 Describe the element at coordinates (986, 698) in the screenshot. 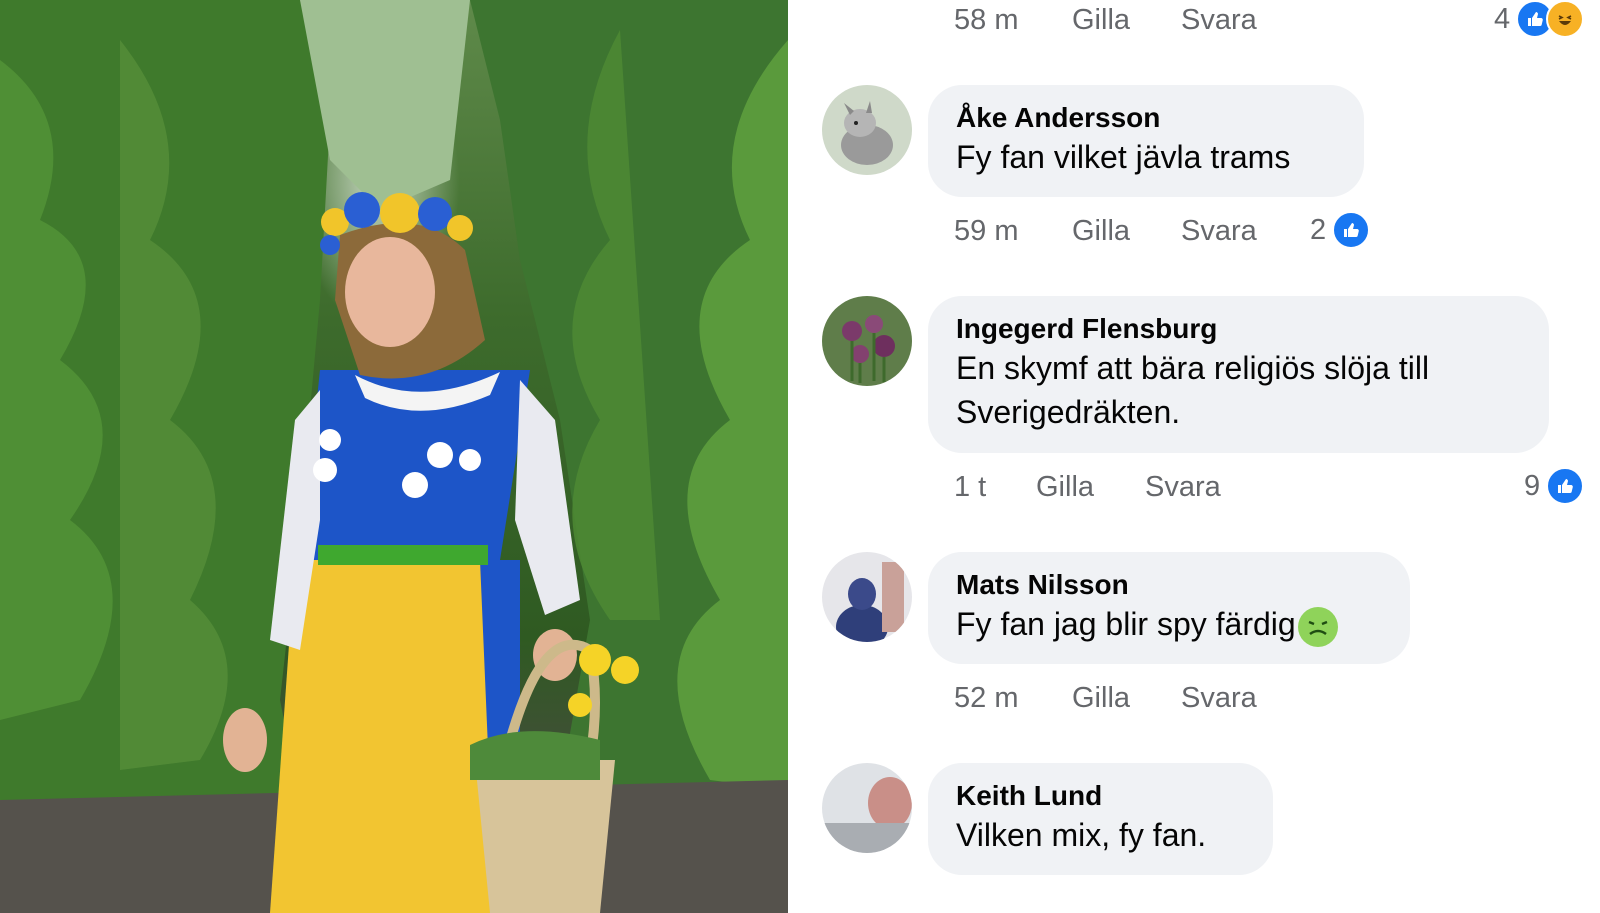

I see `comment-time: 52 m` at that location.